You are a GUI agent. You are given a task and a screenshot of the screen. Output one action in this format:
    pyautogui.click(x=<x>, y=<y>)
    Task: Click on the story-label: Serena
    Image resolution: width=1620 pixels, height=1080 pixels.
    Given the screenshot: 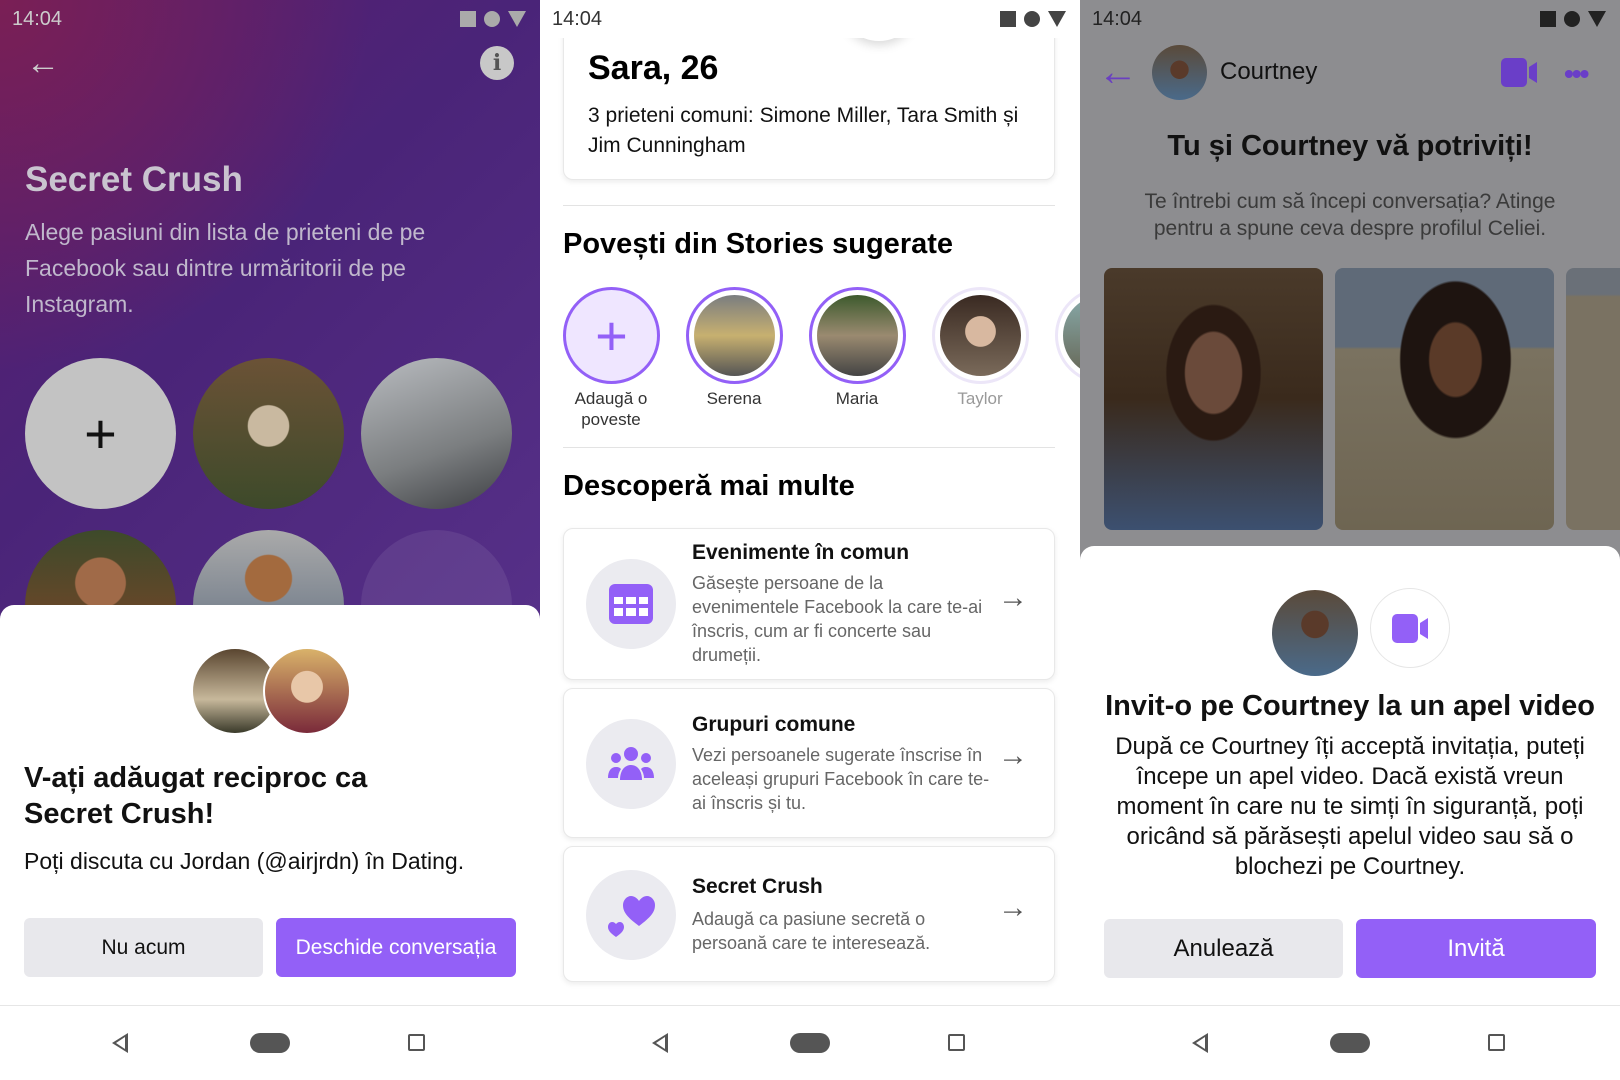 What is the action you would take?
    pyautogui.click(x=734, y=398)
    